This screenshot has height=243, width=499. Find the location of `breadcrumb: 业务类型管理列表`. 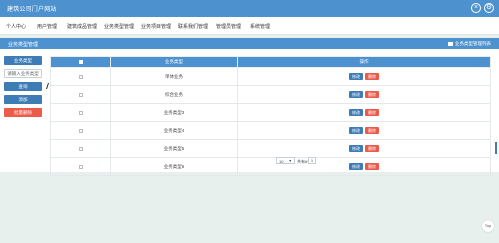

breadcrumb: 业务类型管理列表 is located at coordinates (469, 44).